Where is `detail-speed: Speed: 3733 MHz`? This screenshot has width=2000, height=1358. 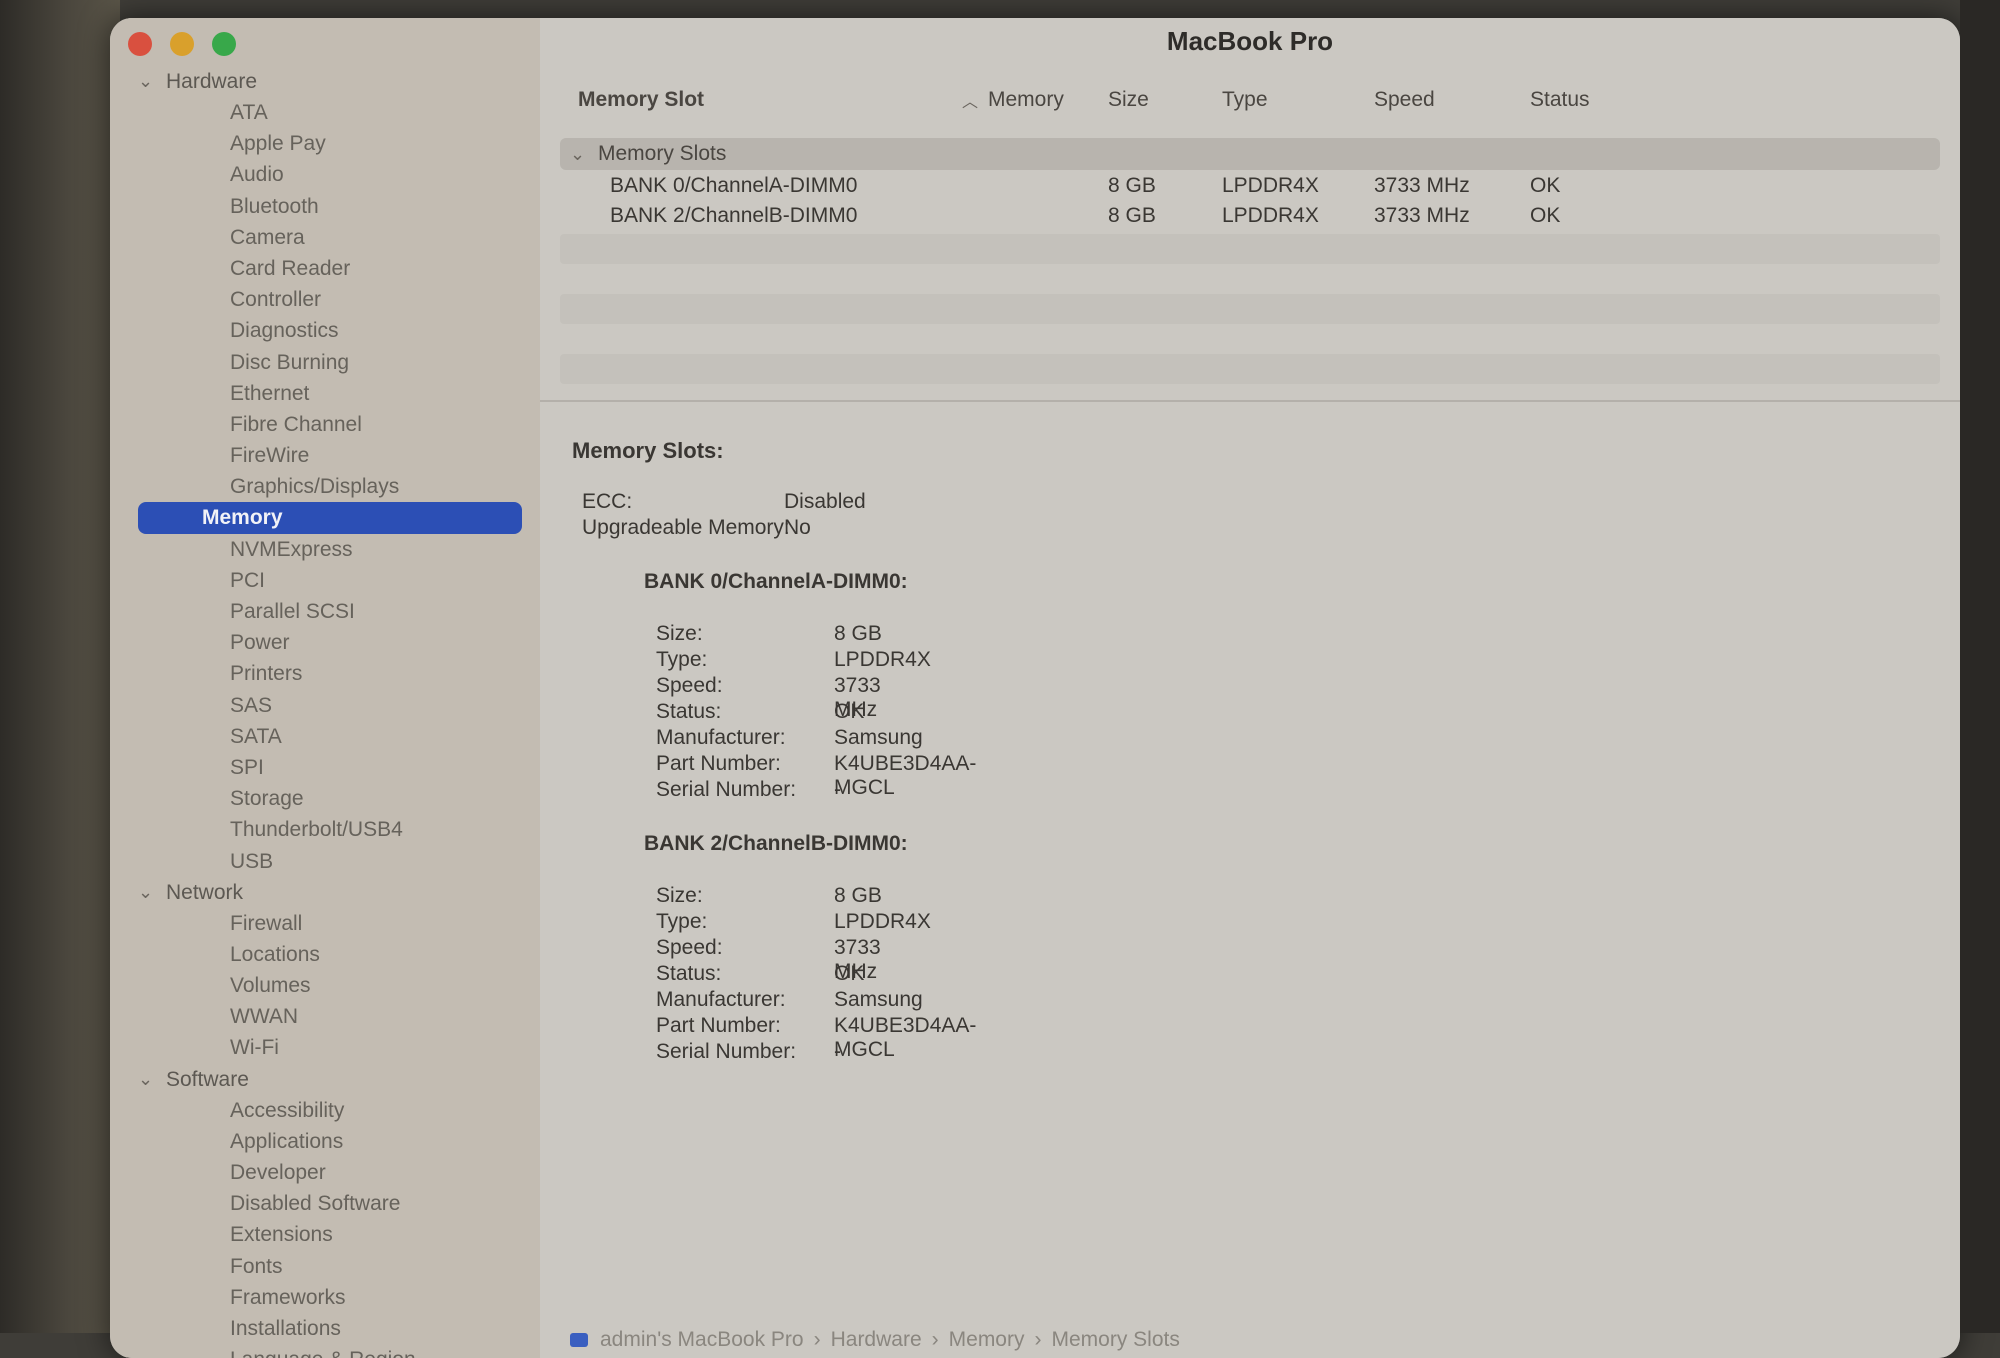 detail-speed: Speed: 3733 MHz is located at coordinates (740, 959).